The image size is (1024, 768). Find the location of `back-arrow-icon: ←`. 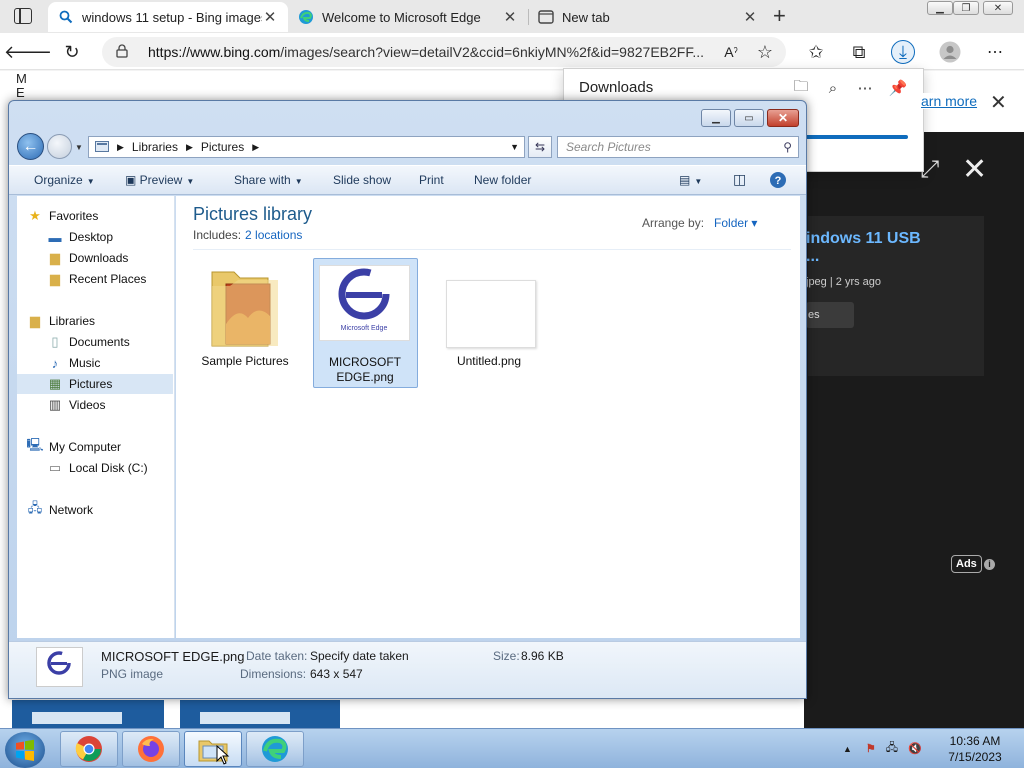

back-arrow-icon: ← is located at coordinates (30, 146).